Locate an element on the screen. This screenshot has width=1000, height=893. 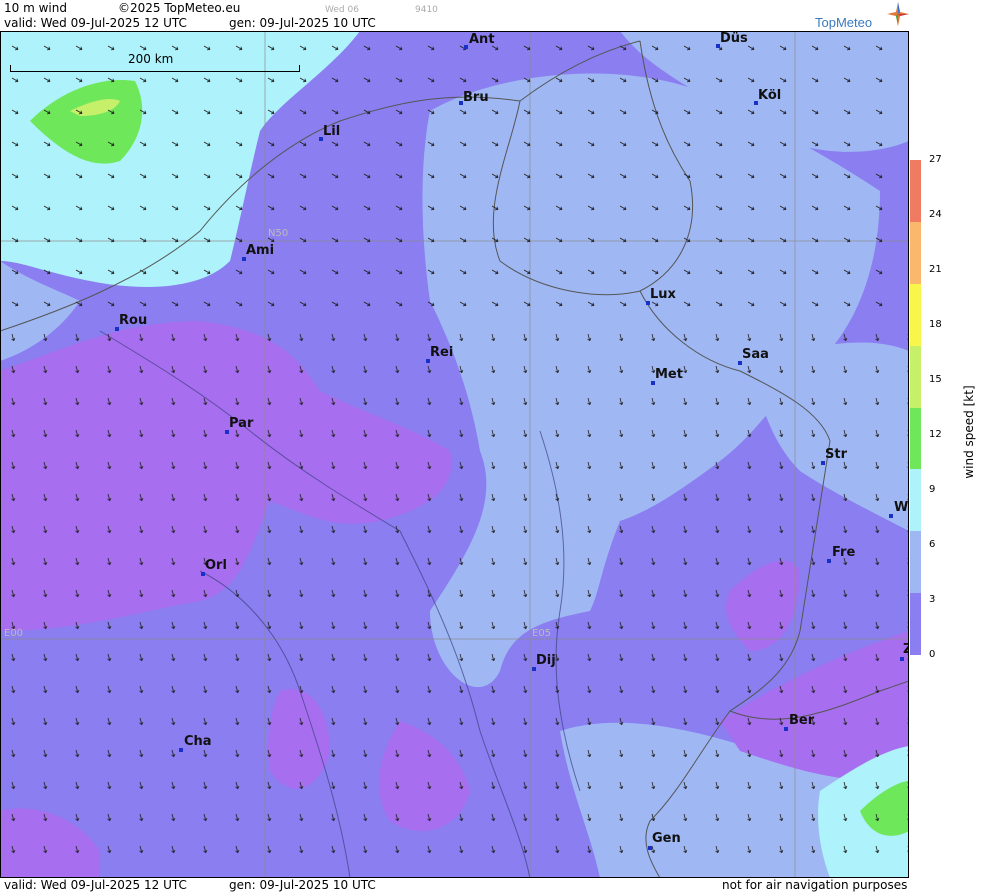
legend-title: wind speed [kt] is located at coordinates (969, 432).